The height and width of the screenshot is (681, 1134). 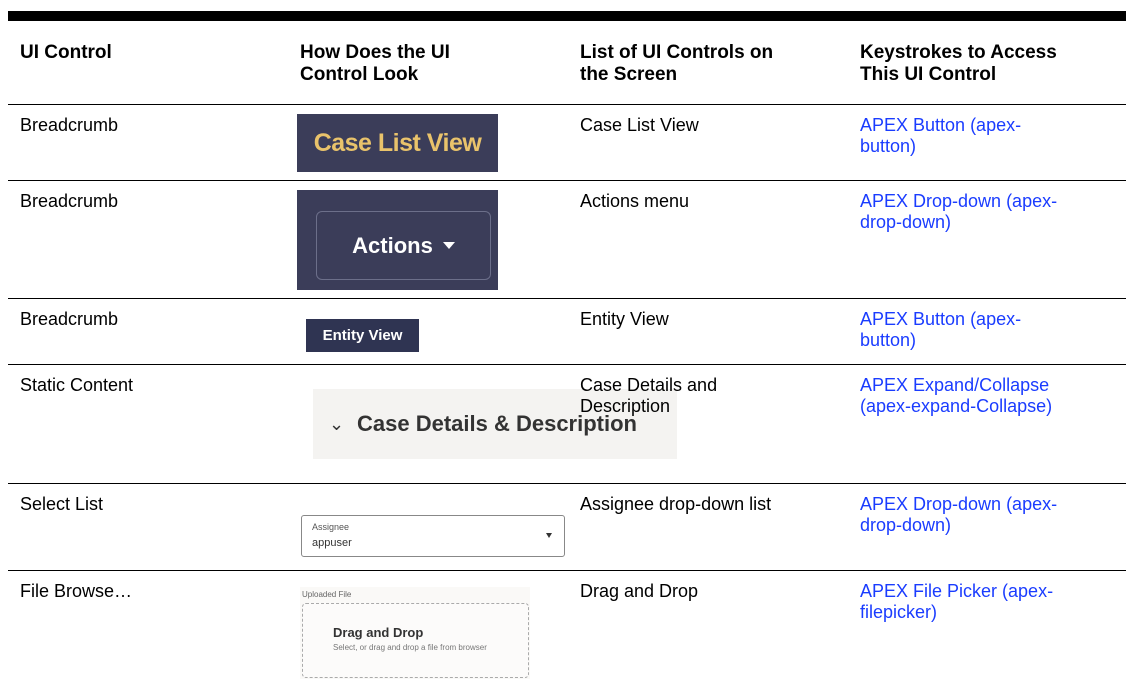 What do you see at coordinates (397, 240) in the screenshot?
I see `actions-menu-sample: Actions` at bounding box center [397, 240].